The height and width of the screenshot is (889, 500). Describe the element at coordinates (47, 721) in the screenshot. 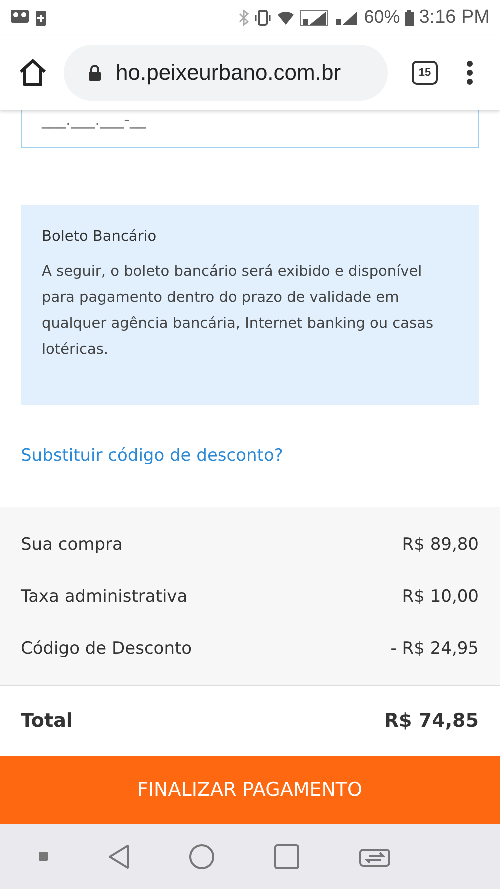

I see `total-label: Total` at that location.